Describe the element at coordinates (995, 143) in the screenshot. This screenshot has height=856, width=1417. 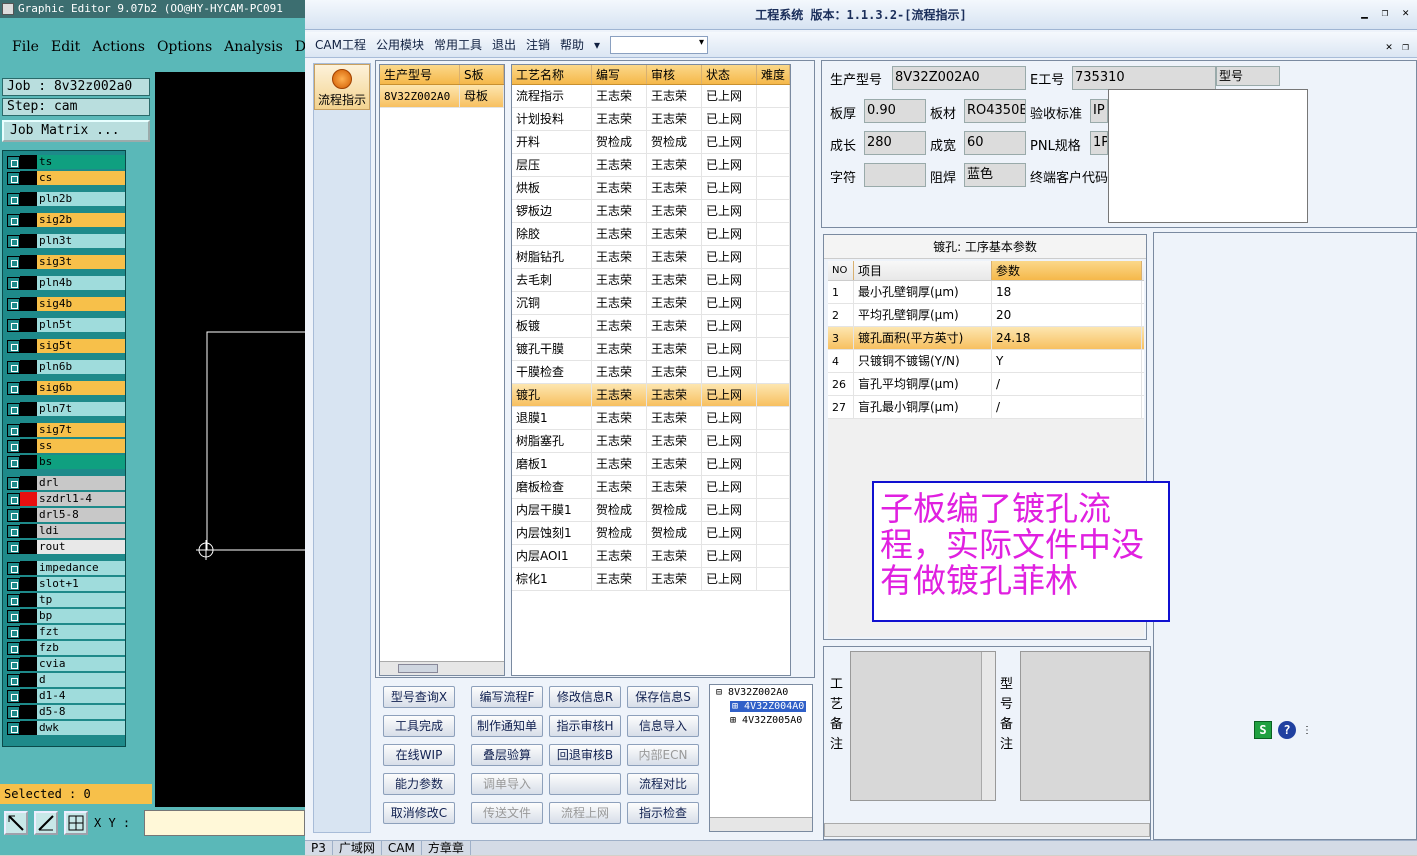
I see `field-width: 60` at that location.